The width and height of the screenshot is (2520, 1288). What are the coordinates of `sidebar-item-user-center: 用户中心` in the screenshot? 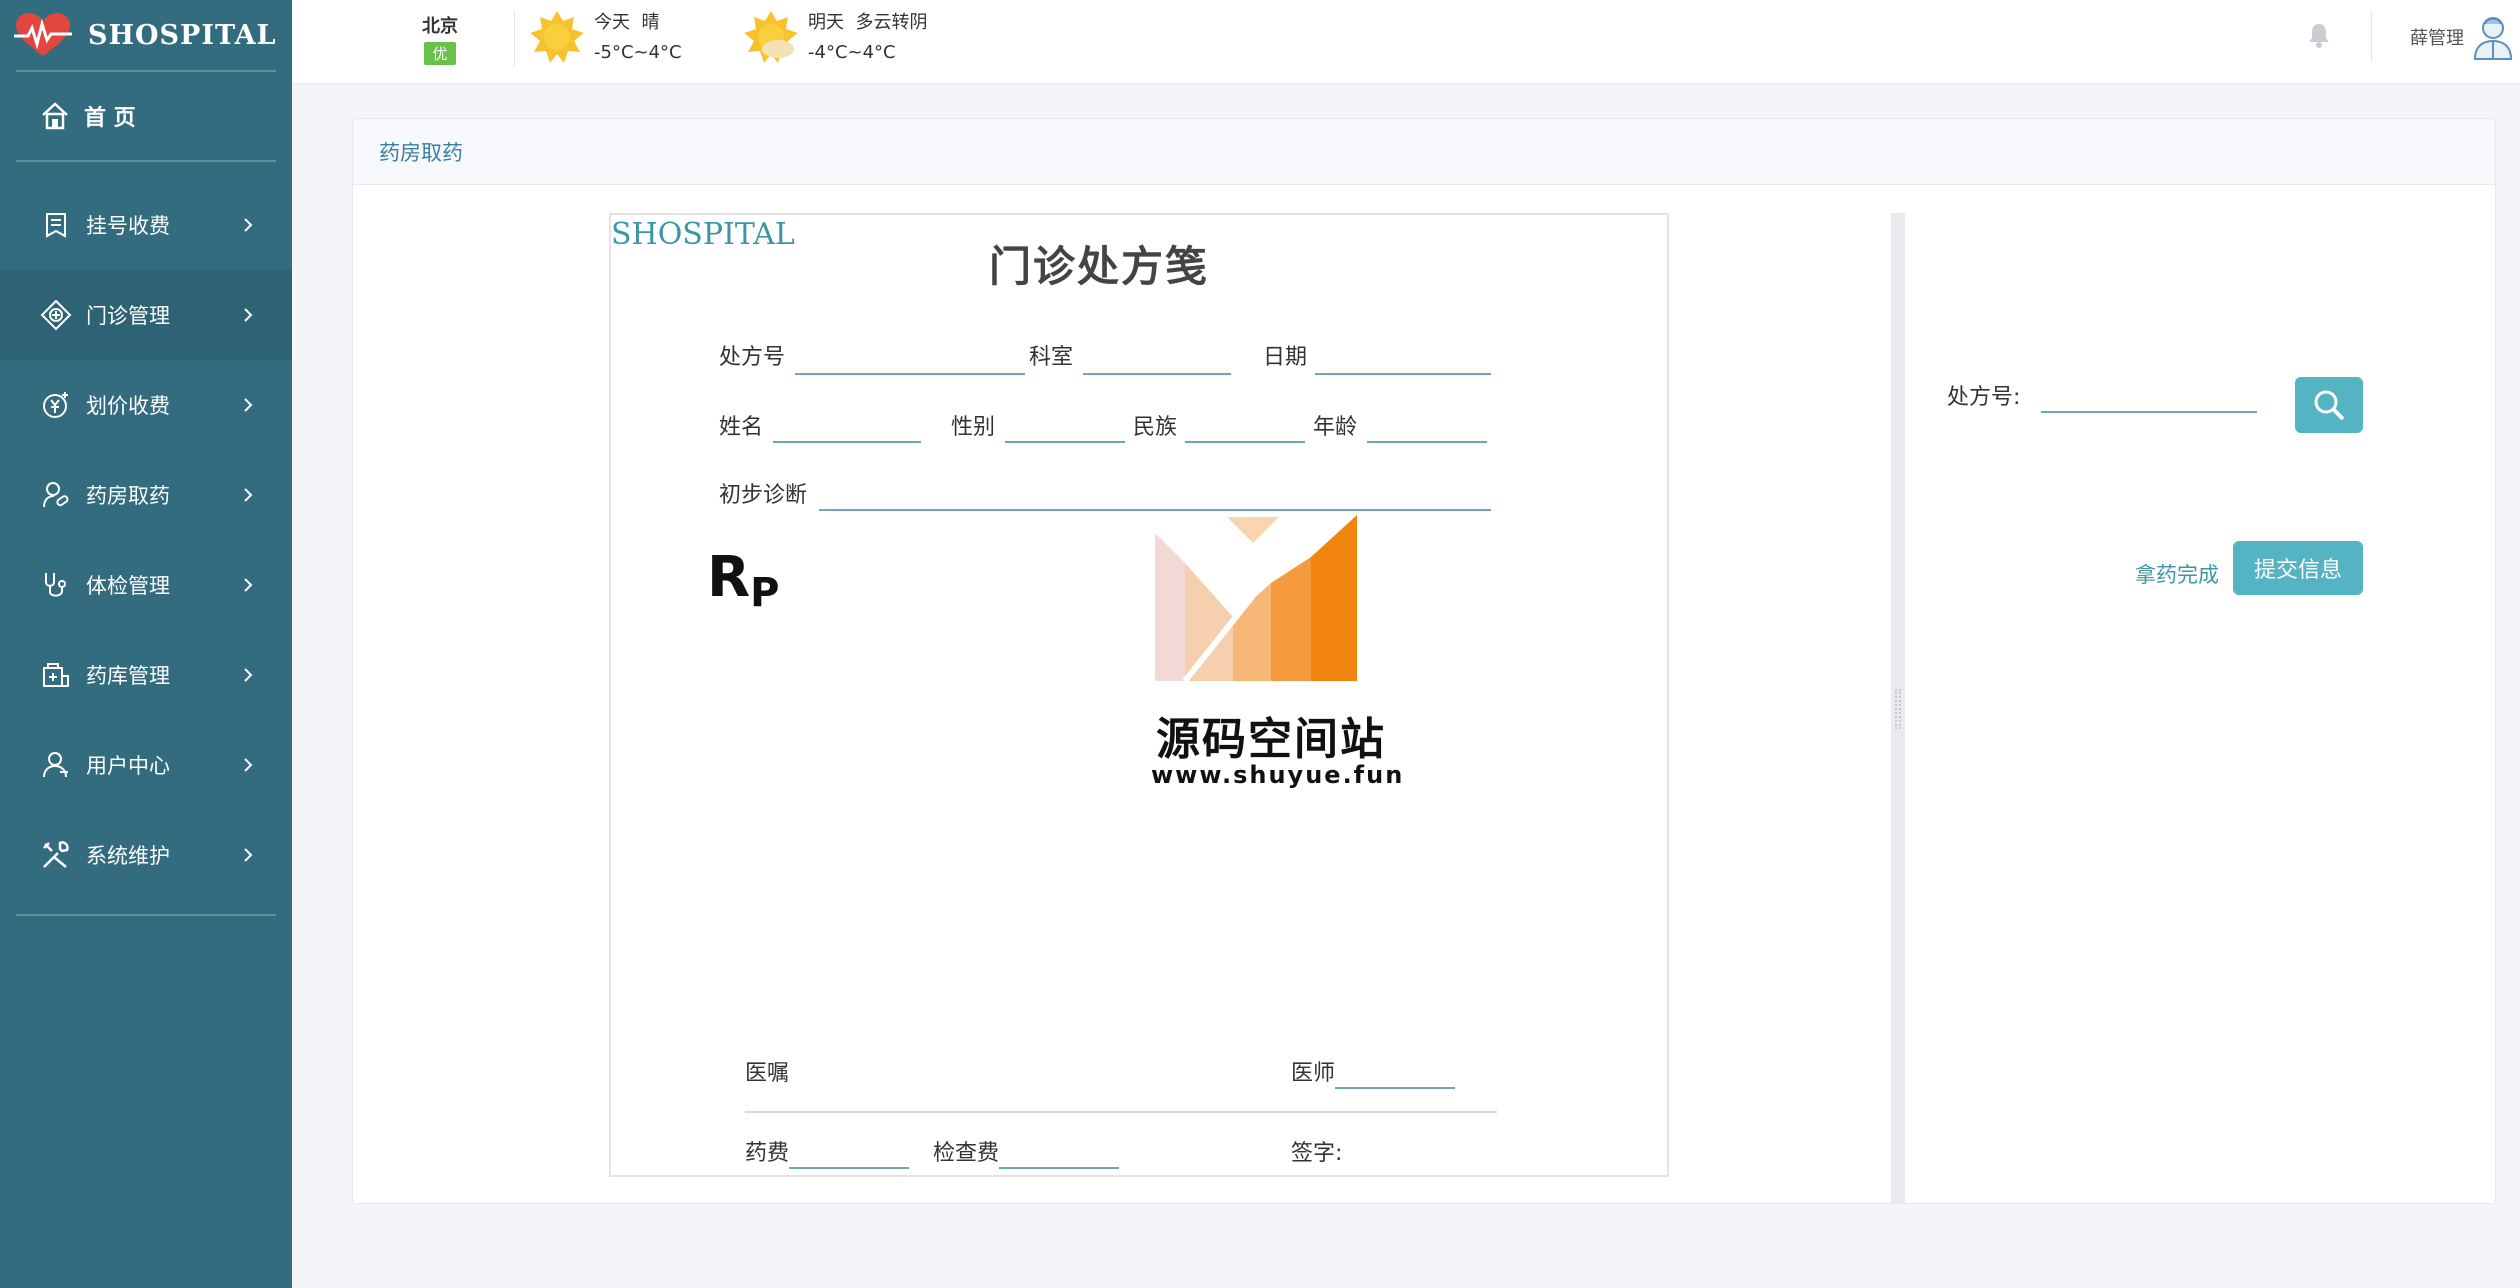 It's located at (146, 765).